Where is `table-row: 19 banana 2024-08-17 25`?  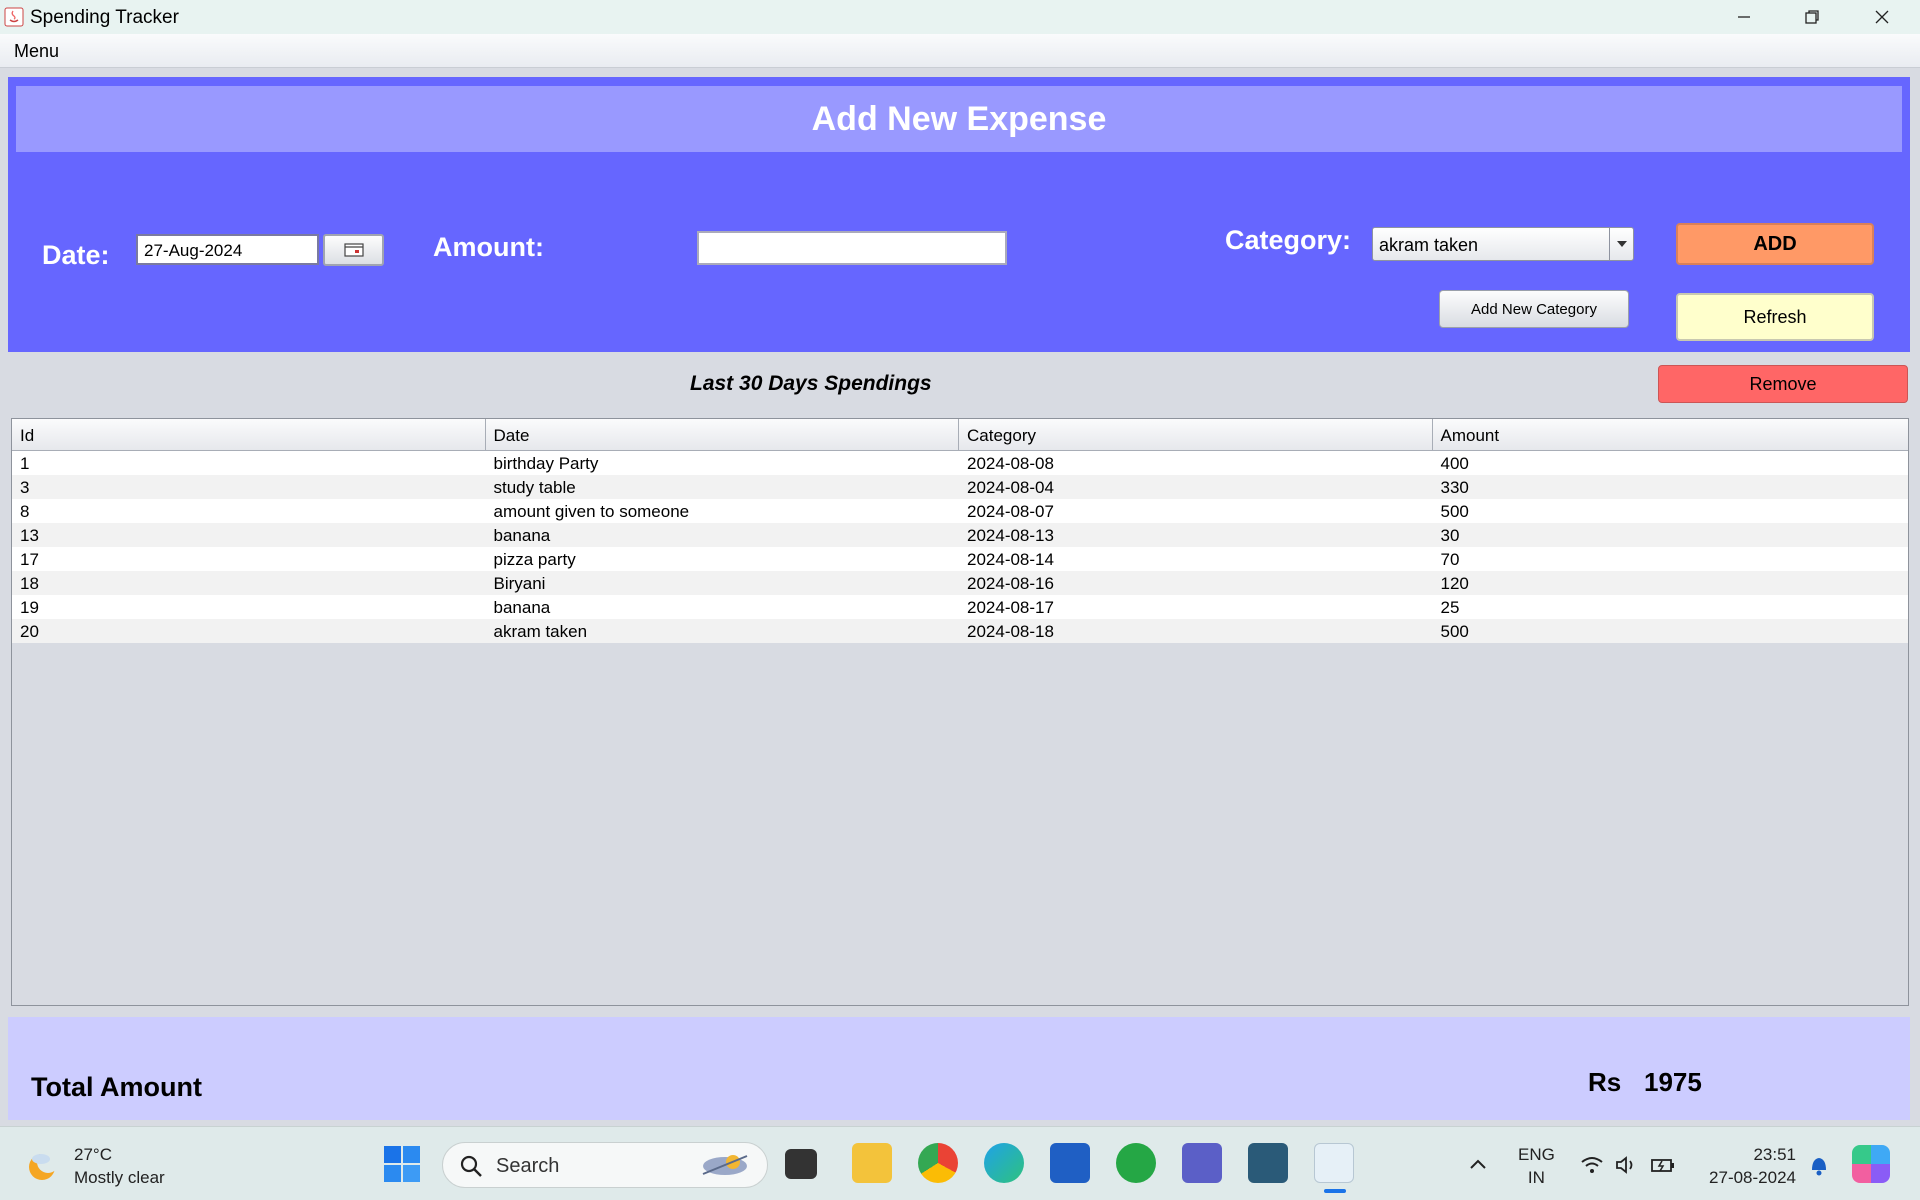
table-row: 19 banana 2024-08-17 25 is located at coordinates (960, 607).